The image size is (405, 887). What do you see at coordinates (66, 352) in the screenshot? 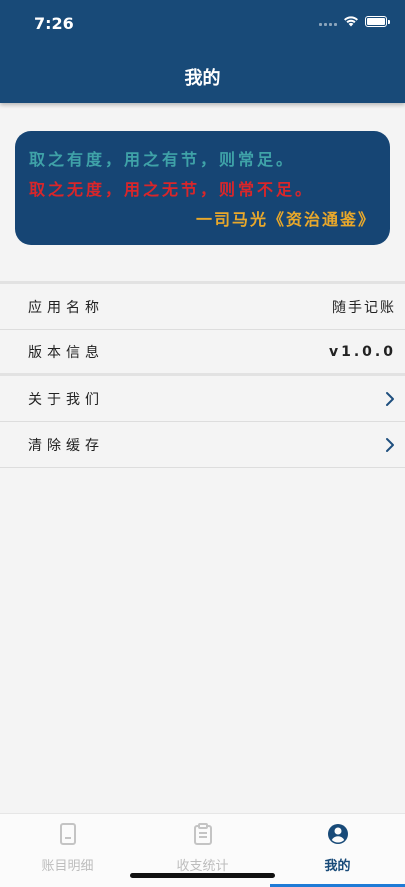
I see `row-label: 版本信息` at bounding box center [66, 352].